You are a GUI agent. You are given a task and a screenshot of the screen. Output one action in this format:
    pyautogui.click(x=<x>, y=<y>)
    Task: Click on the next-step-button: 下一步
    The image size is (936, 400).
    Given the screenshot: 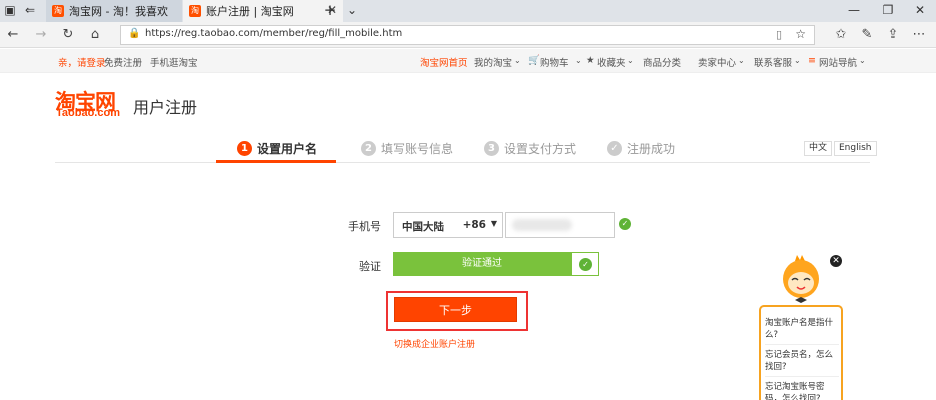 What is the action you would take?
    pyautogui.click(x=455, y=309)
    